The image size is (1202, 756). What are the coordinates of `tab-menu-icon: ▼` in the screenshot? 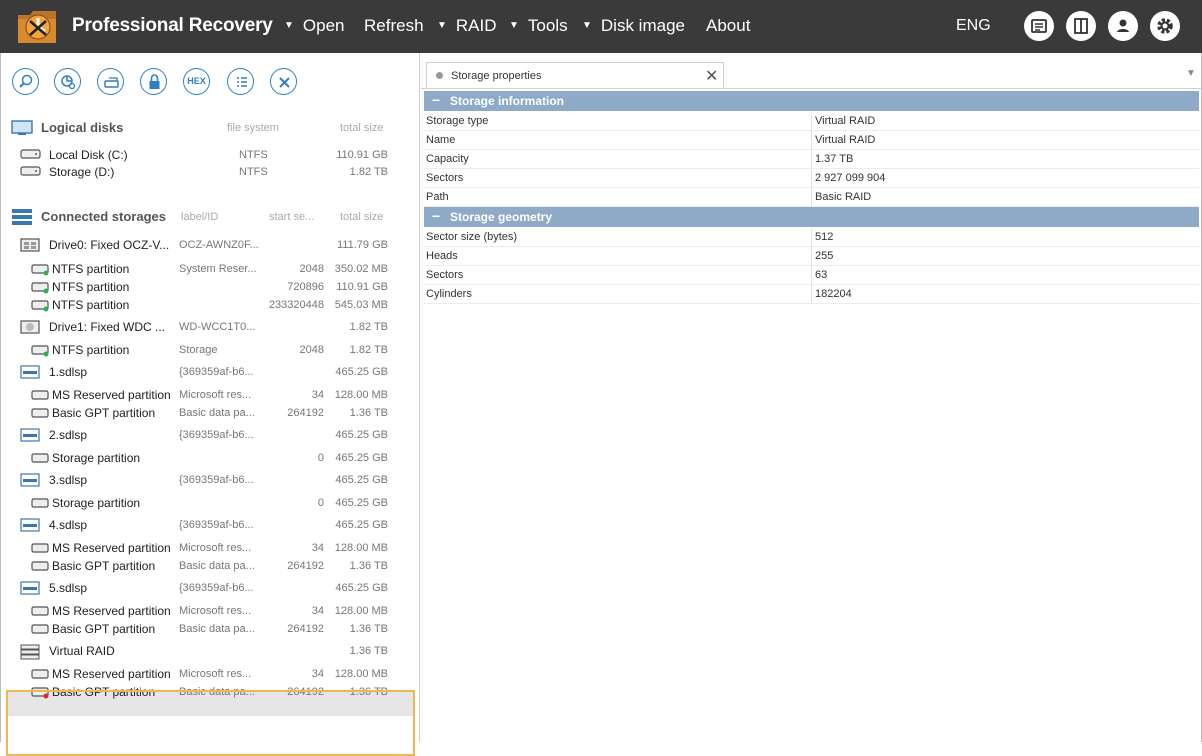 It's located at (1191, 73).